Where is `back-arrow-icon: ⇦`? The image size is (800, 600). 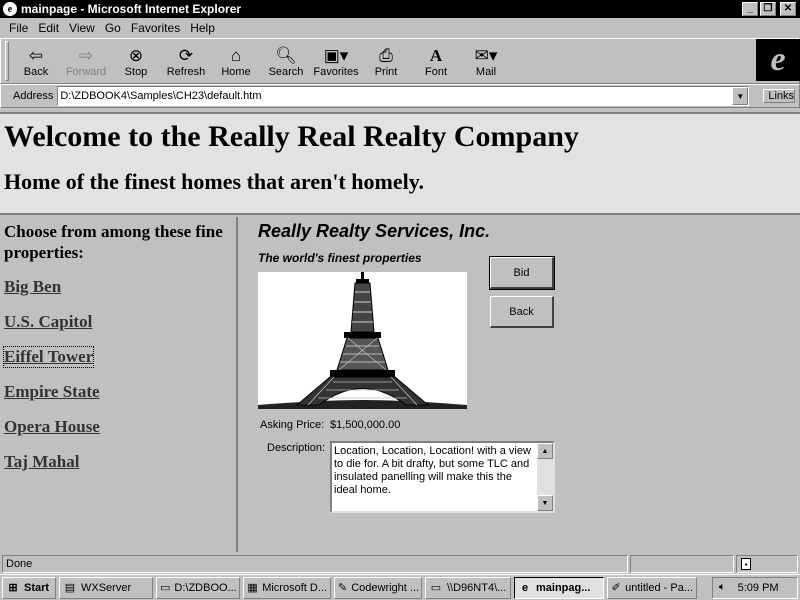 back-arrow-icon: ⇦ is located at coordinates (36, 55).